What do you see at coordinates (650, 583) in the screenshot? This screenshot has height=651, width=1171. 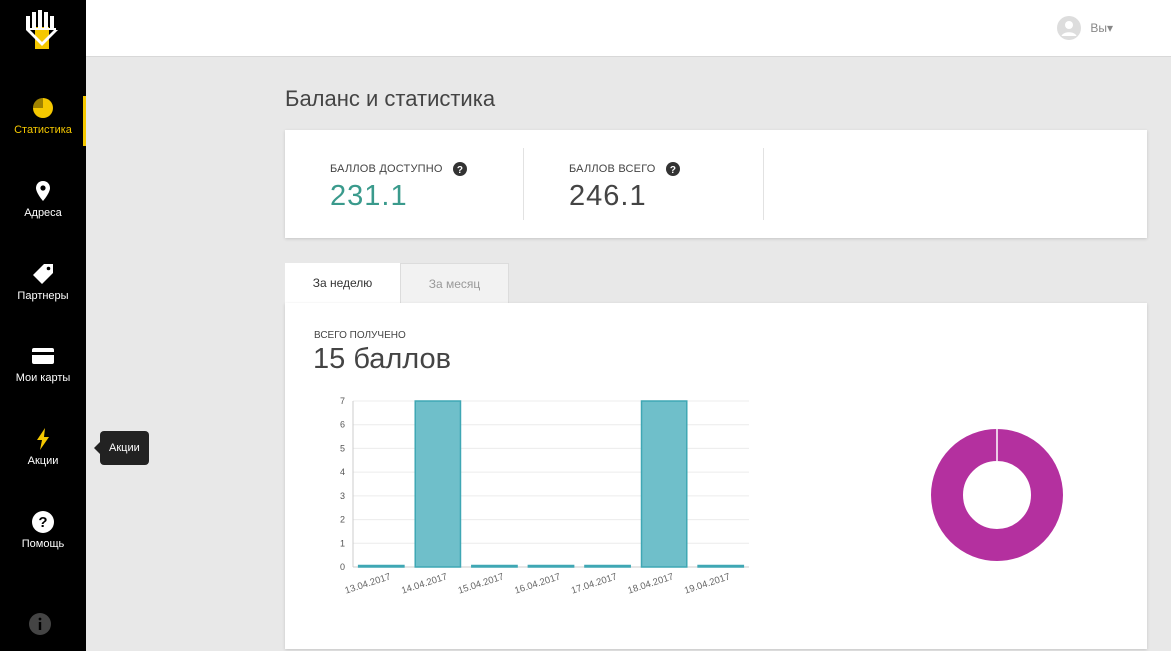 I see `x-tick-label: 18.04.2017` at bounding box center [650, 583].